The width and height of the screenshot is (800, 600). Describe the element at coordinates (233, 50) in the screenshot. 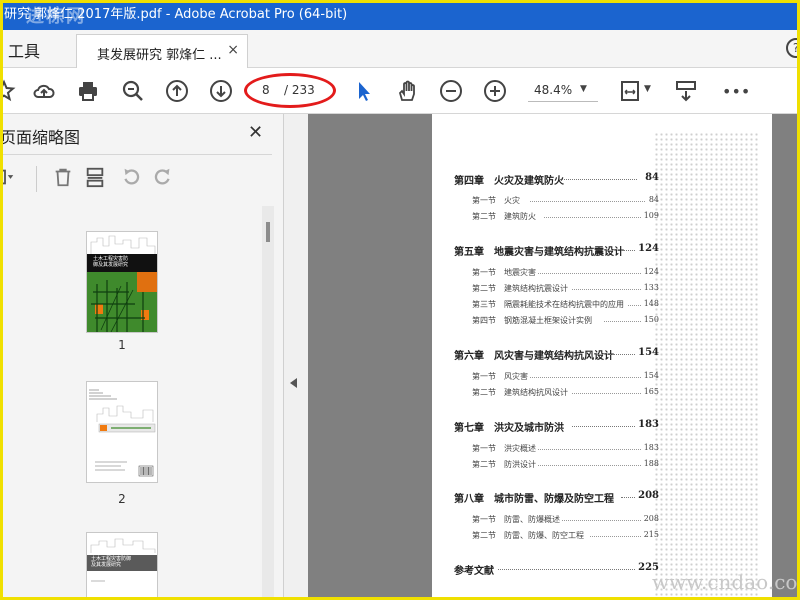

I see `close-tab-icon: ×` at that location.